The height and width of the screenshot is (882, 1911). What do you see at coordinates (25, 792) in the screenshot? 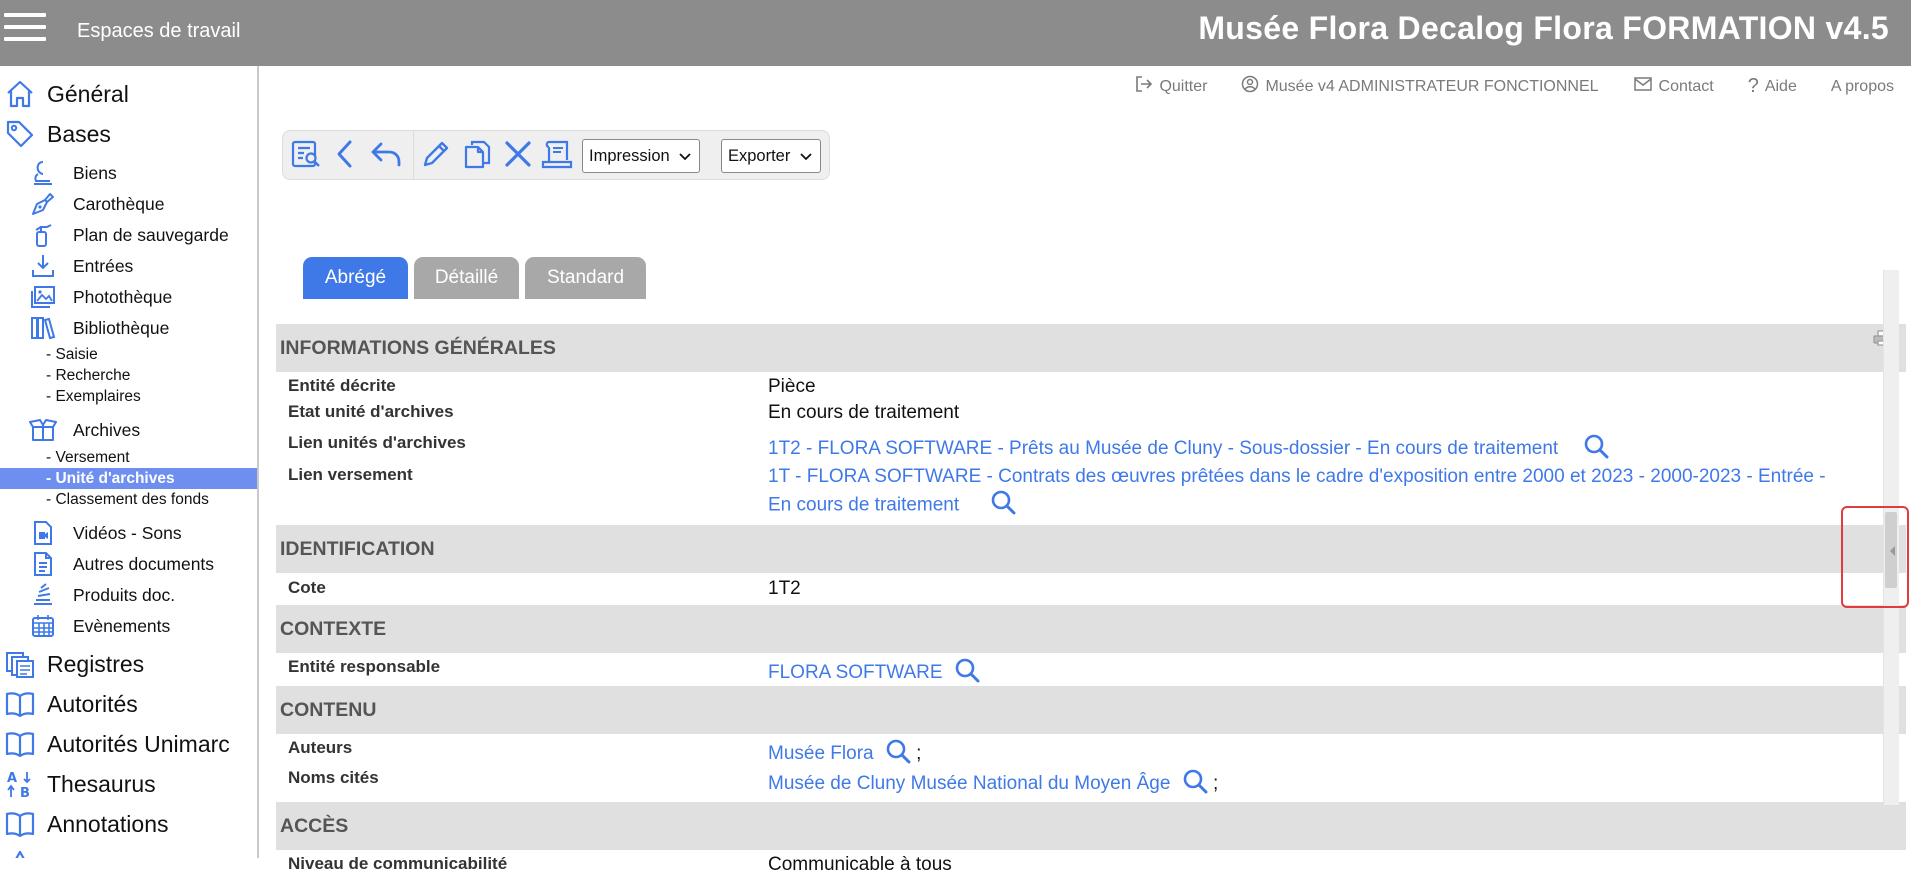
I see `svg-text: B` at bounding box center [25, 792].